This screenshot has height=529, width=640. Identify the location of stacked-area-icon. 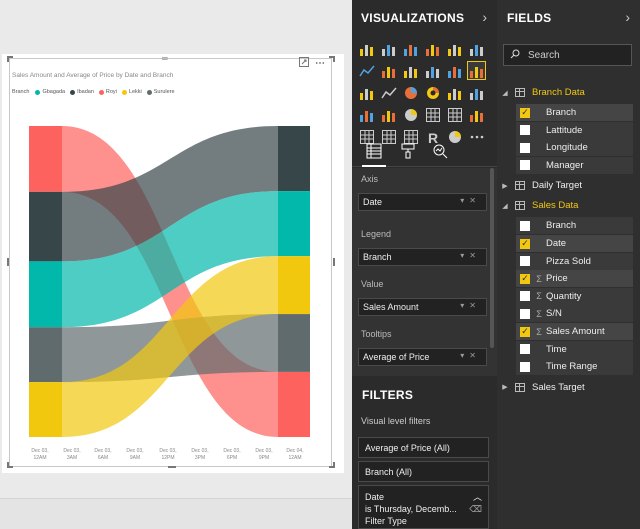
(410, 70).